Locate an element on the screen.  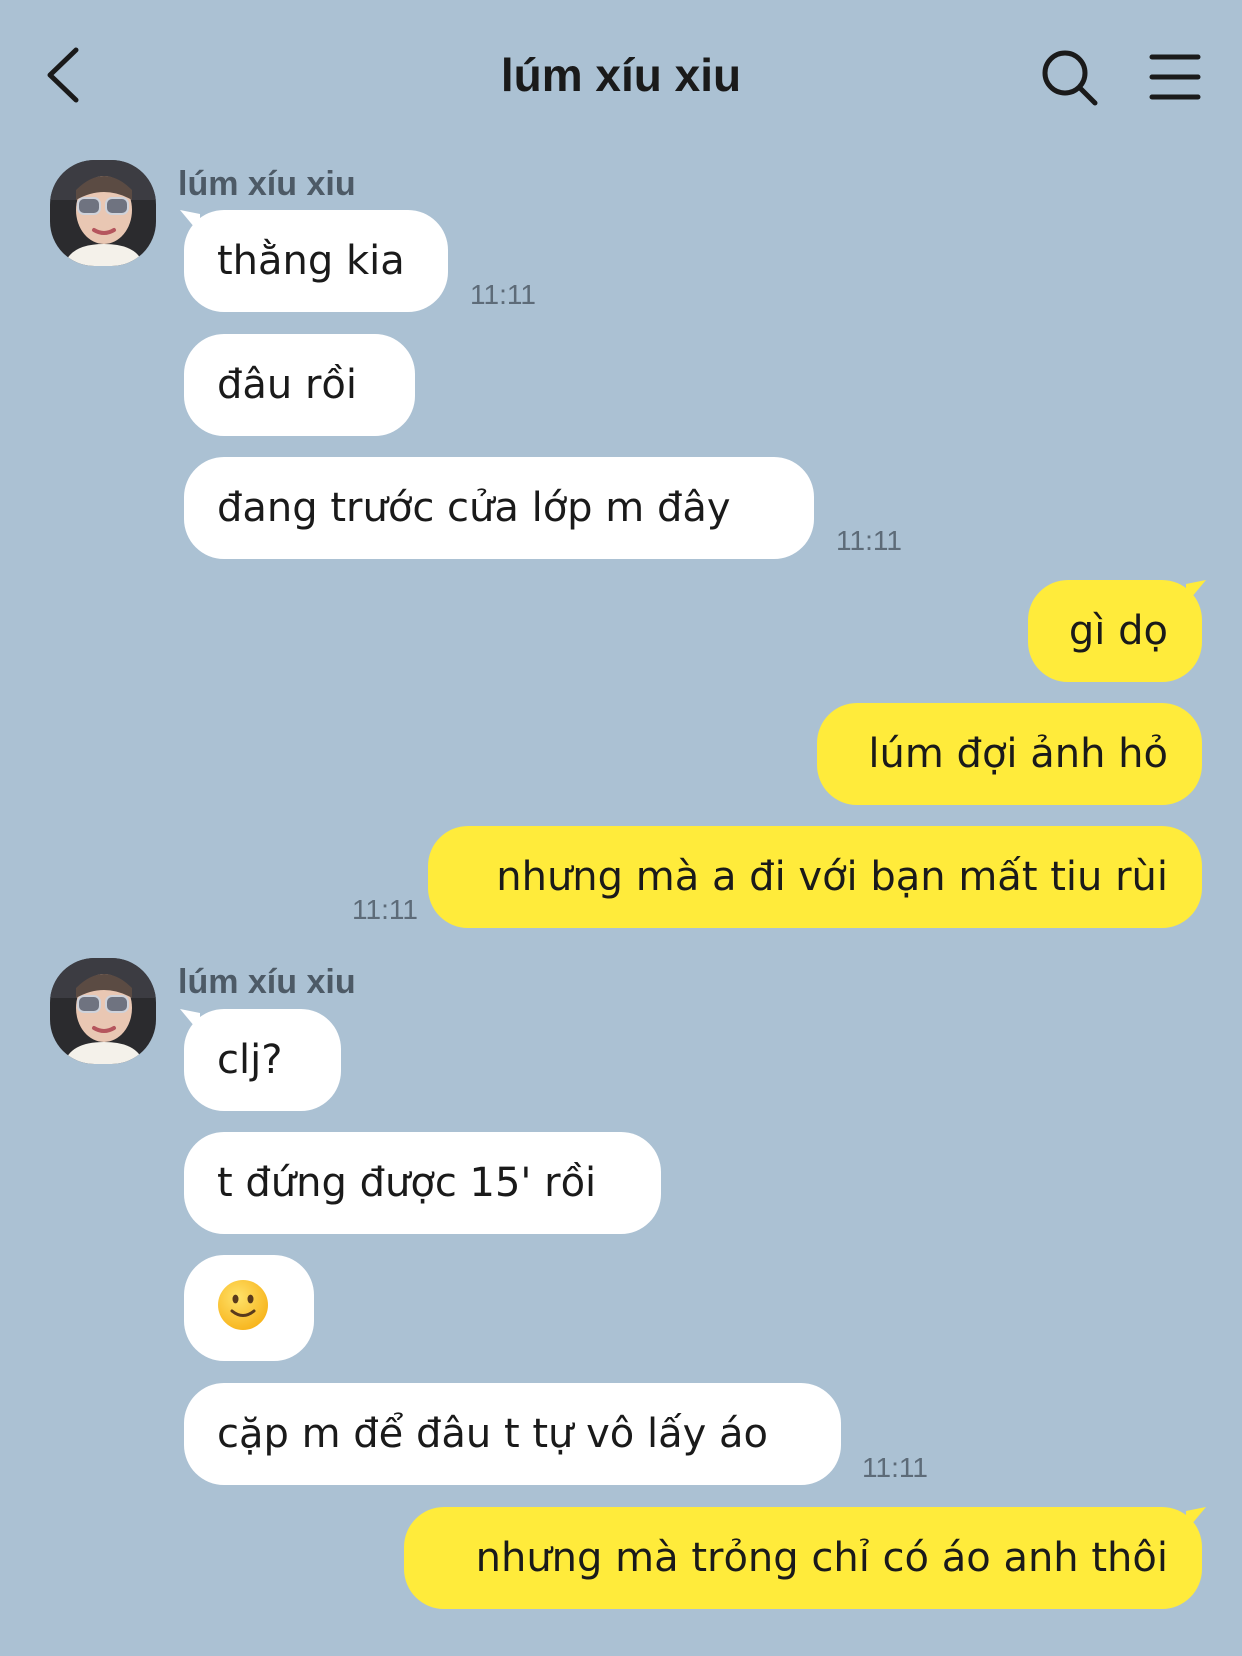
message-text: clj? is located at coordinates (250, 1060).